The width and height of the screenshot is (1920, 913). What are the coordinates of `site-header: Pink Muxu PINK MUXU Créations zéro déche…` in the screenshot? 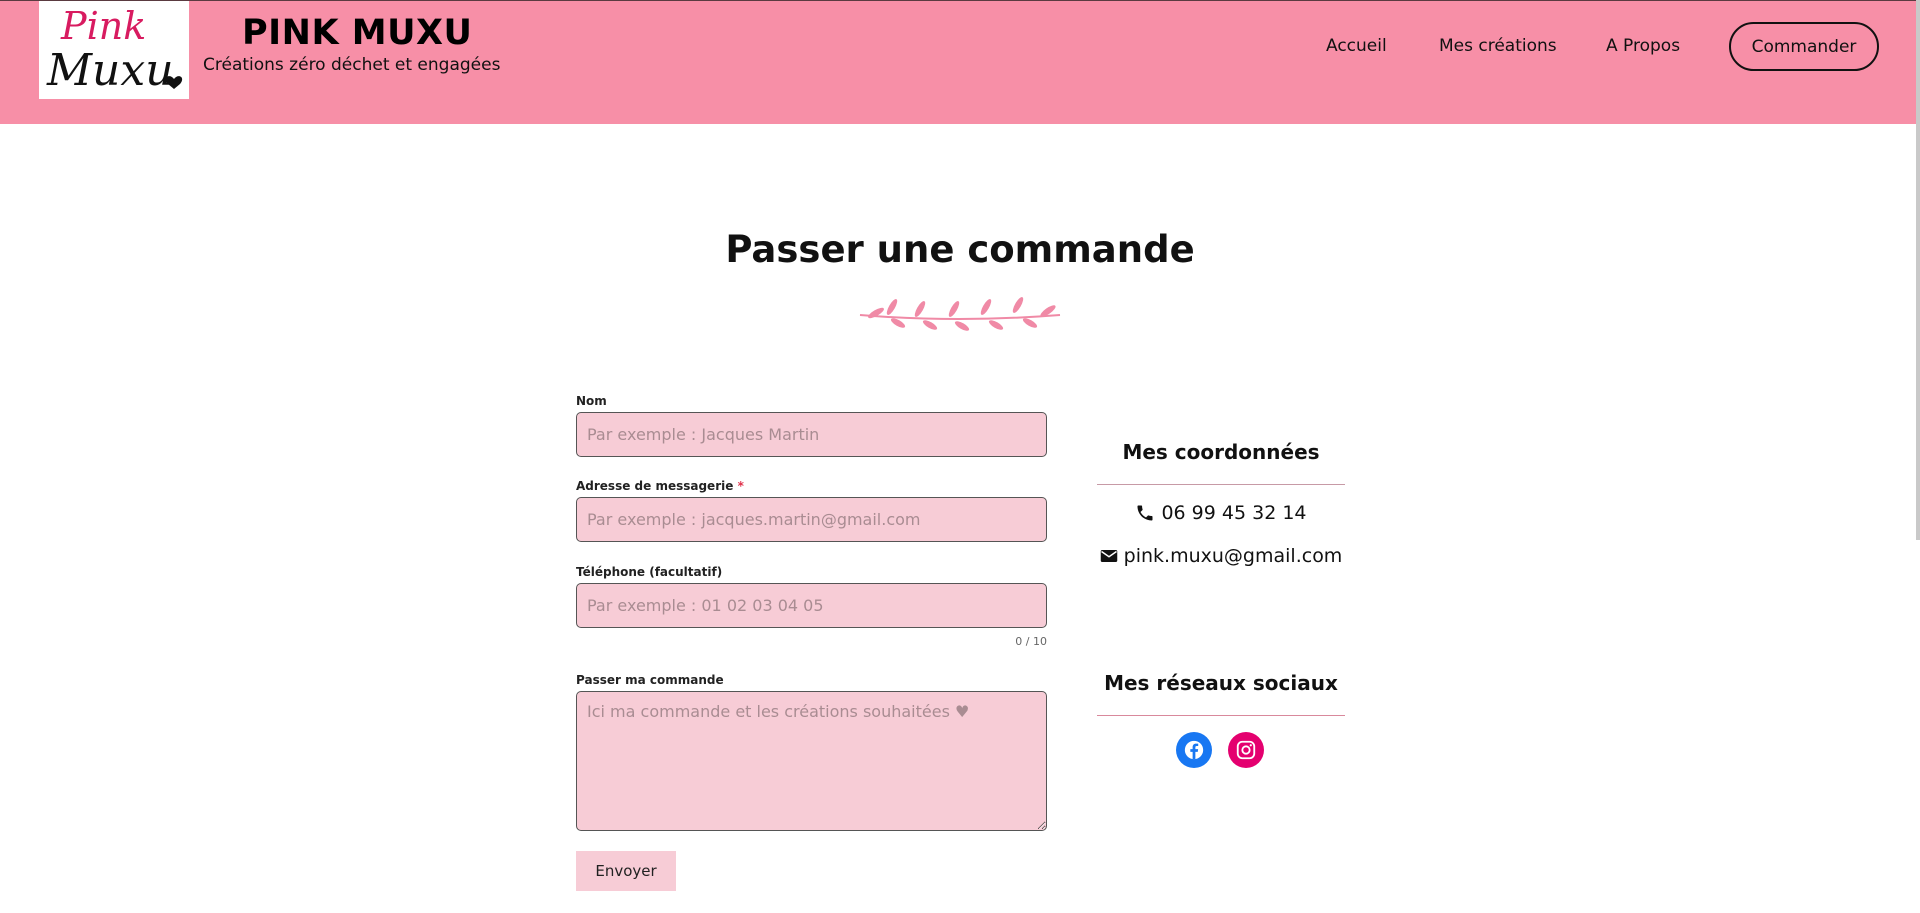 It's located at (960, 62).